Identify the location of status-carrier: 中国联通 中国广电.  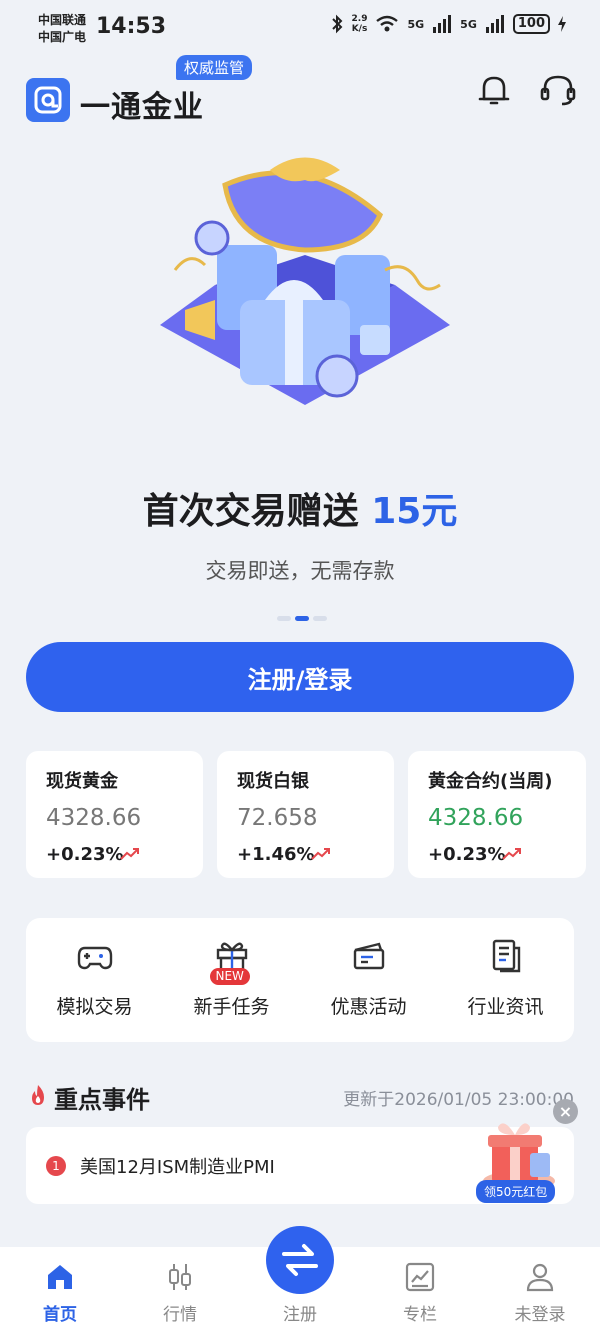
(62, 29).